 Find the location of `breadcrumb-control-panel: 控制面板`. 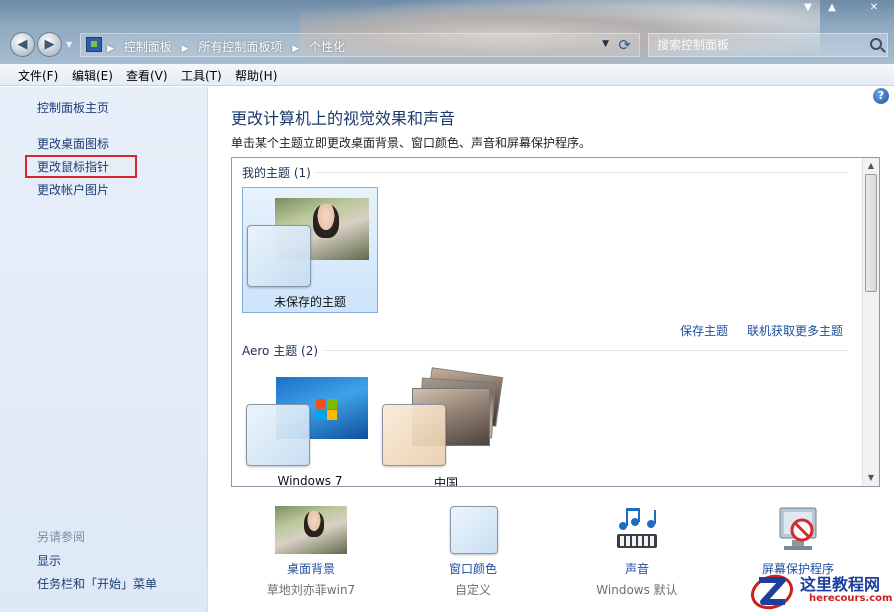

breadcrumb-control-panel: 控制面板 is located at coordinates (148, 47).